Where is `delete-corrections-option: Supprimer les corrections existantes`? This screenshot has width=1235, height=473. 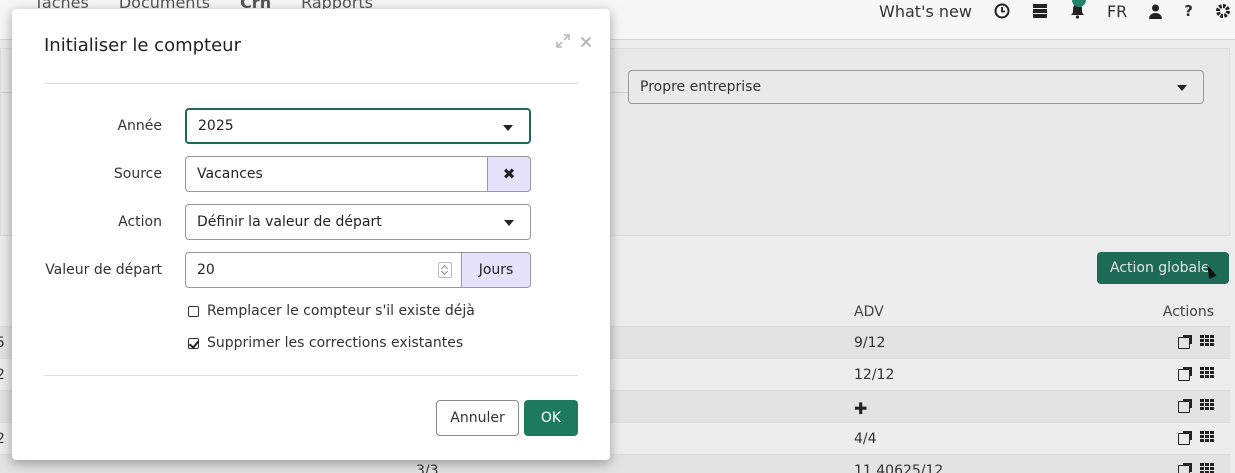
delete-corrections-option: Supprimer les corrections existantes is located at coordinates (325, 343).